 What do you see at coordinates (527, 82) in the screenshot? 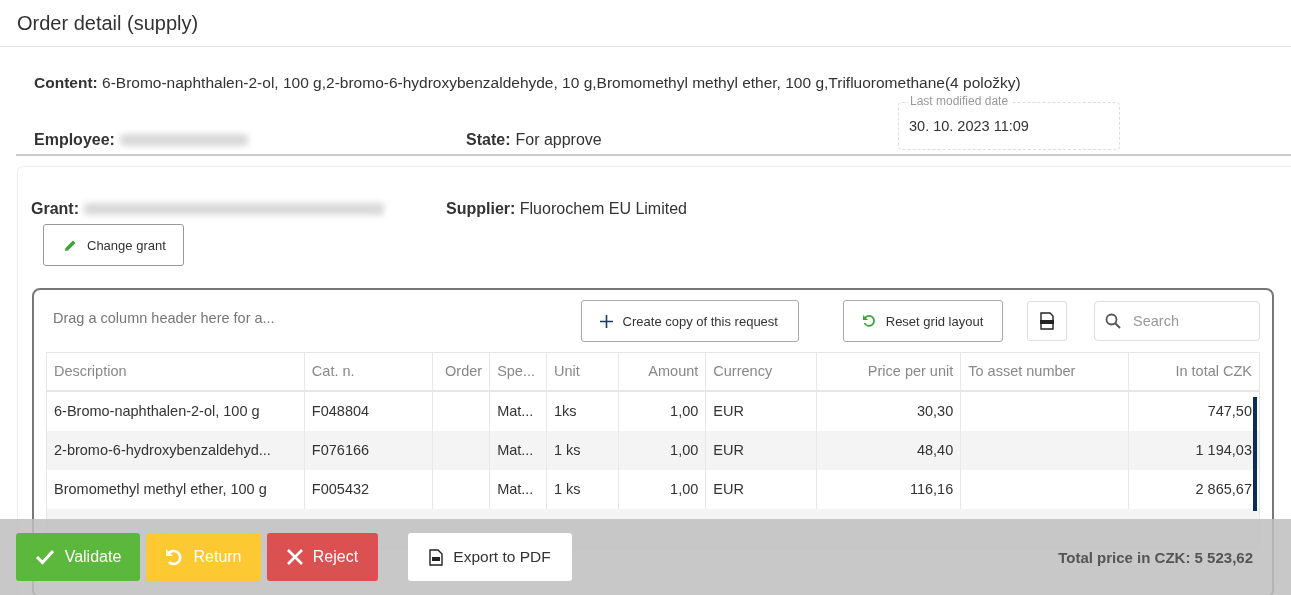
I see `content-text: Content: 6-Bromo-naphthalen-2-ol, 100 g,2-bromo-6-hydroxybenzaldehyde, 10 g,Bromomethyl methyl ether, 100 g,Trifluoromethane(4 položky)` at bounding box center [527, 82].